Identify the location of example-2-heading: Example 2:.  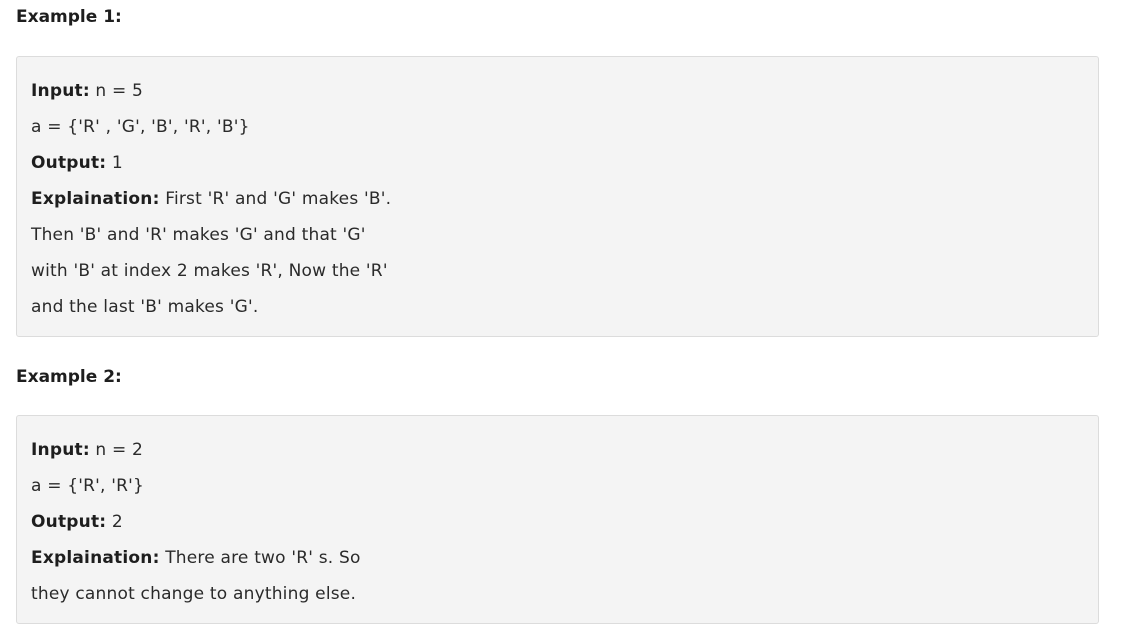
(69, 377).